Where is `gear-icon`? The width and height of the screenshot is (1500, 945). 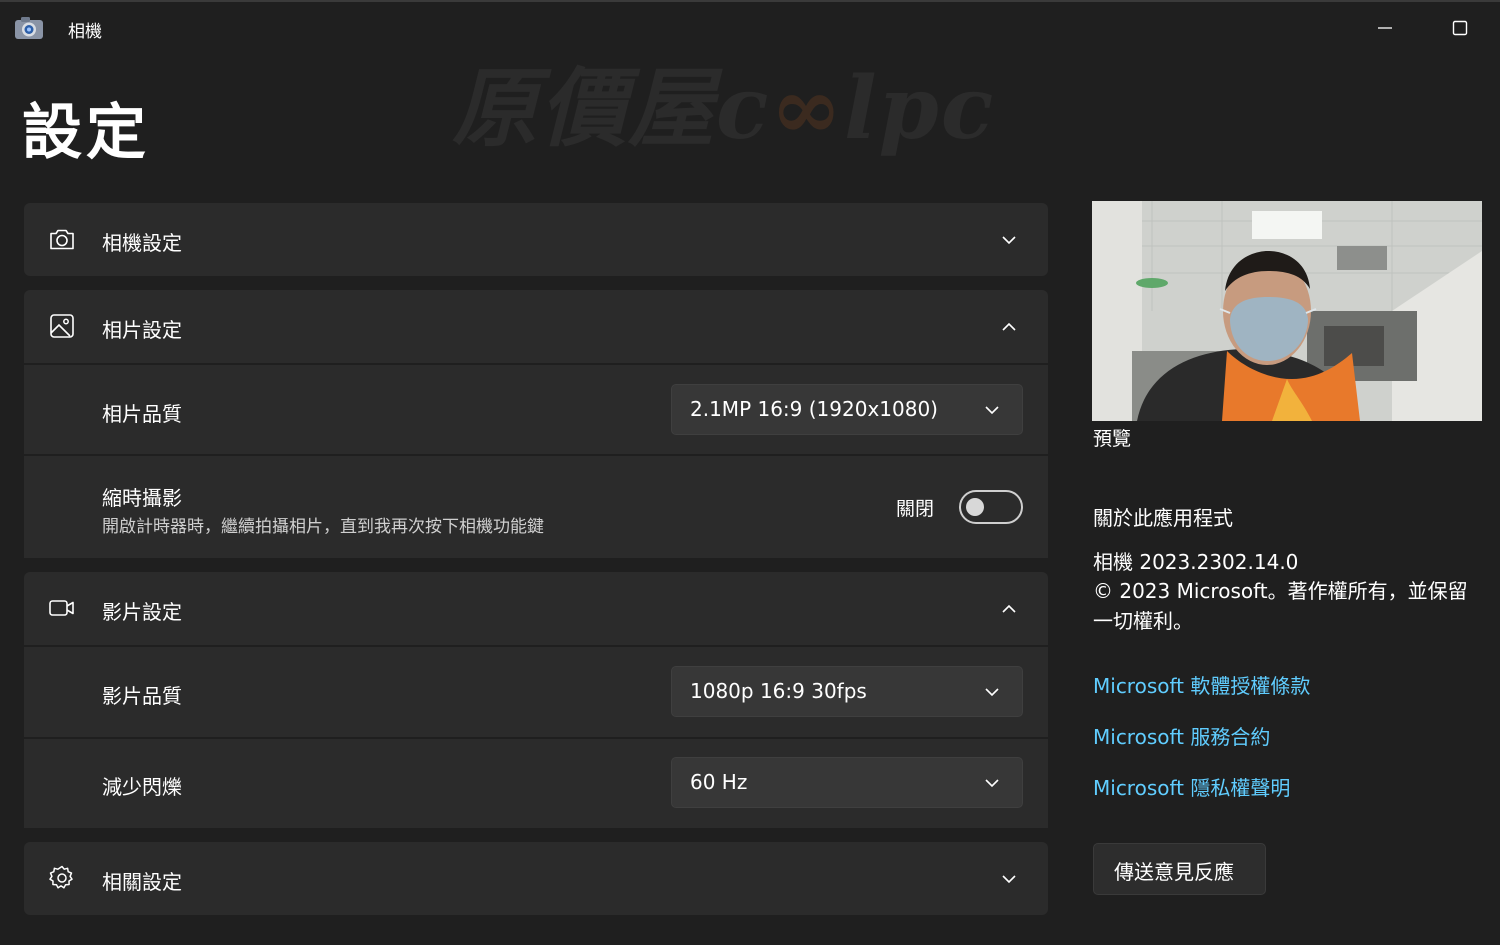
gear-icon is located at coordinates (61, 877).